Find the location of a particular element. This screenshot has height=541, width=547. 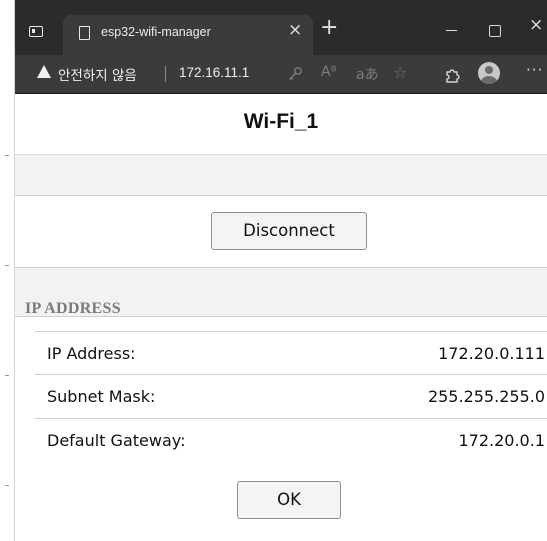

translate-icon: aあ is located at coordinates (367, 74).